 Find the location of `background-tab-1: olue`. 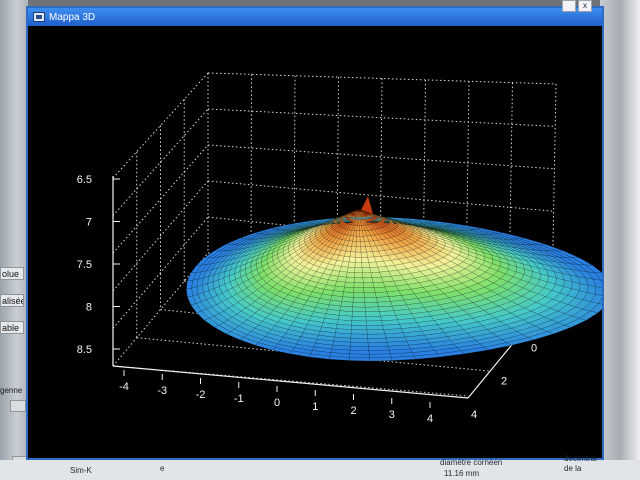

background-tab-1: olue is located at coordinates (12, 273).